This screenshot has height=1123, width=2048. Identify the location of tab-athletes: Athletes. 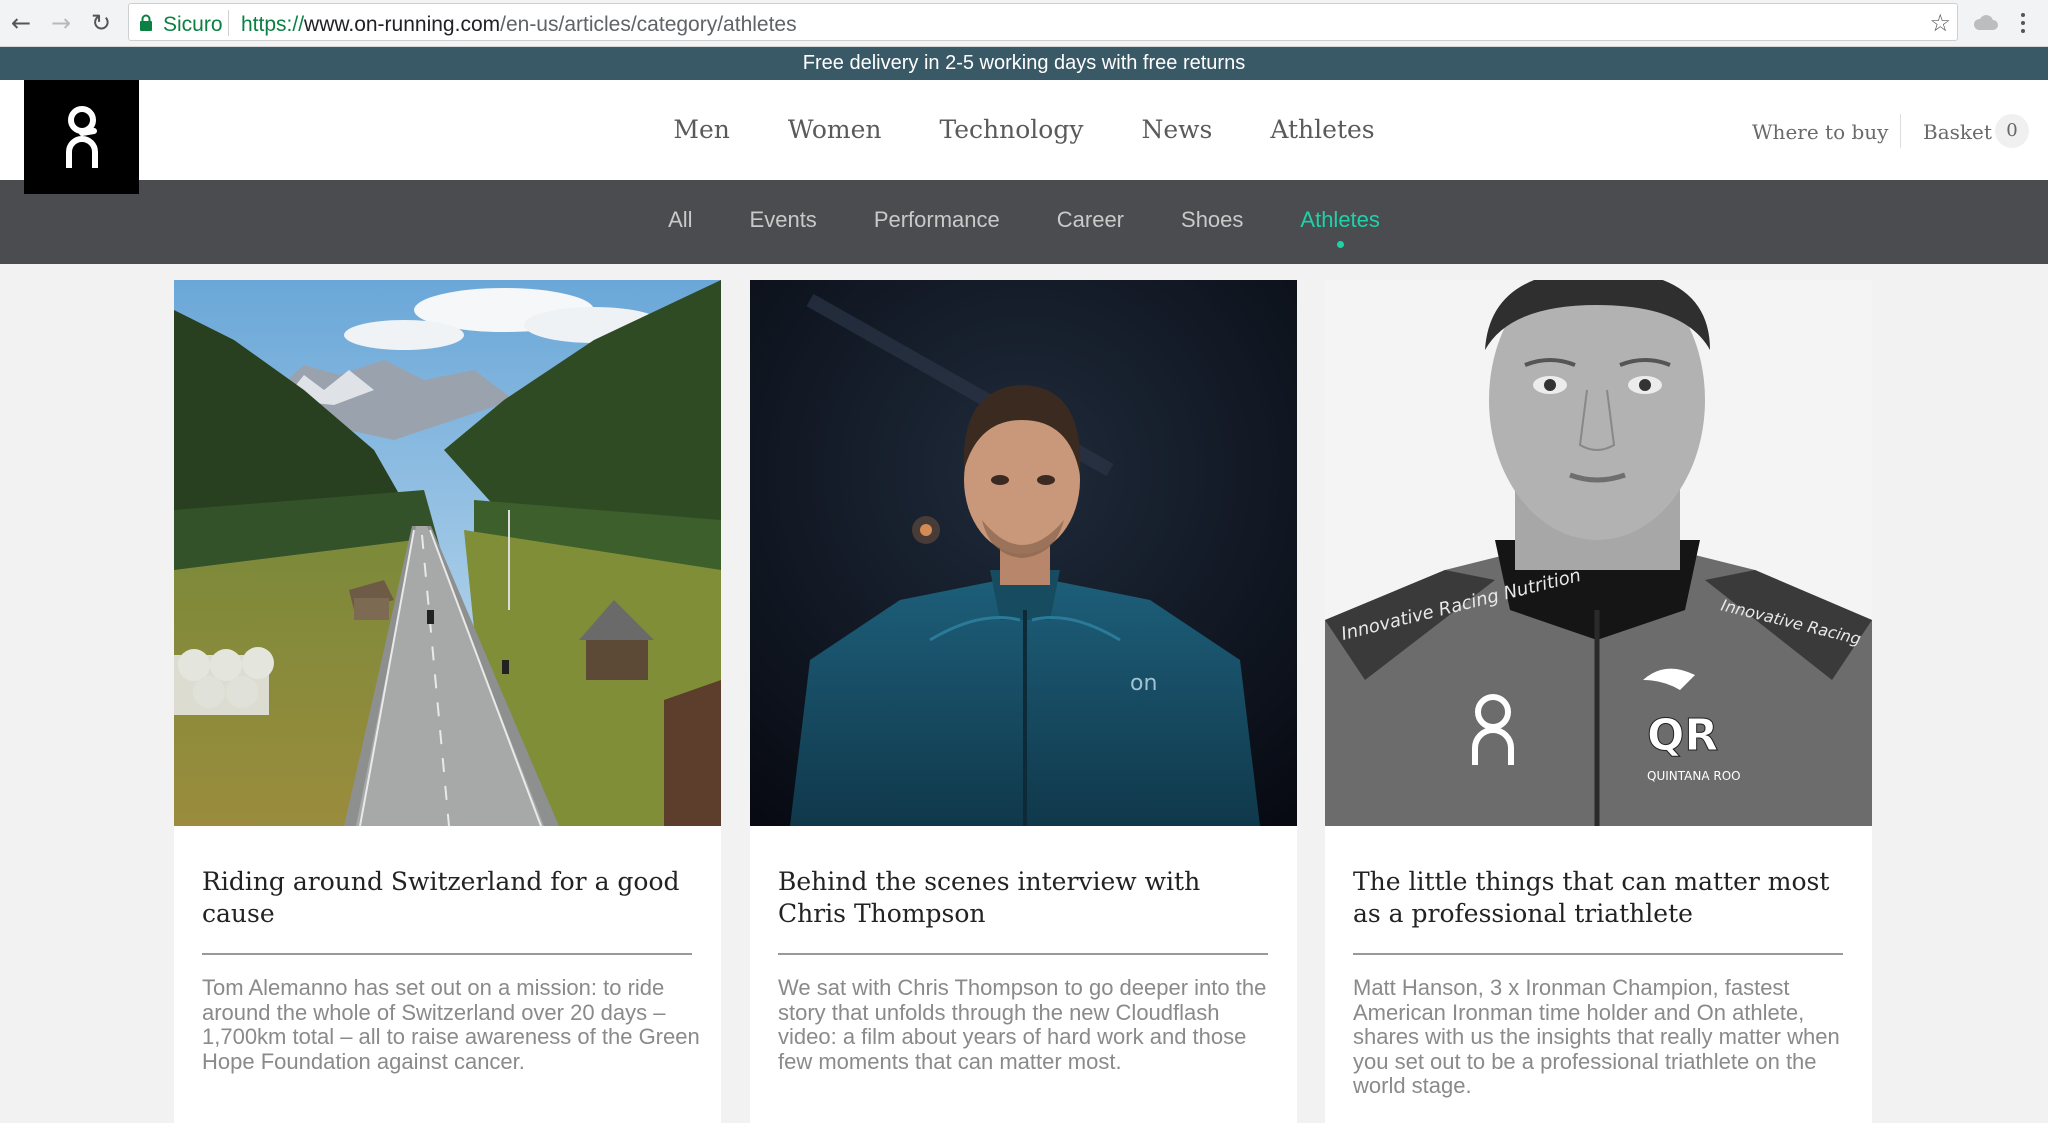
(1340, 222).